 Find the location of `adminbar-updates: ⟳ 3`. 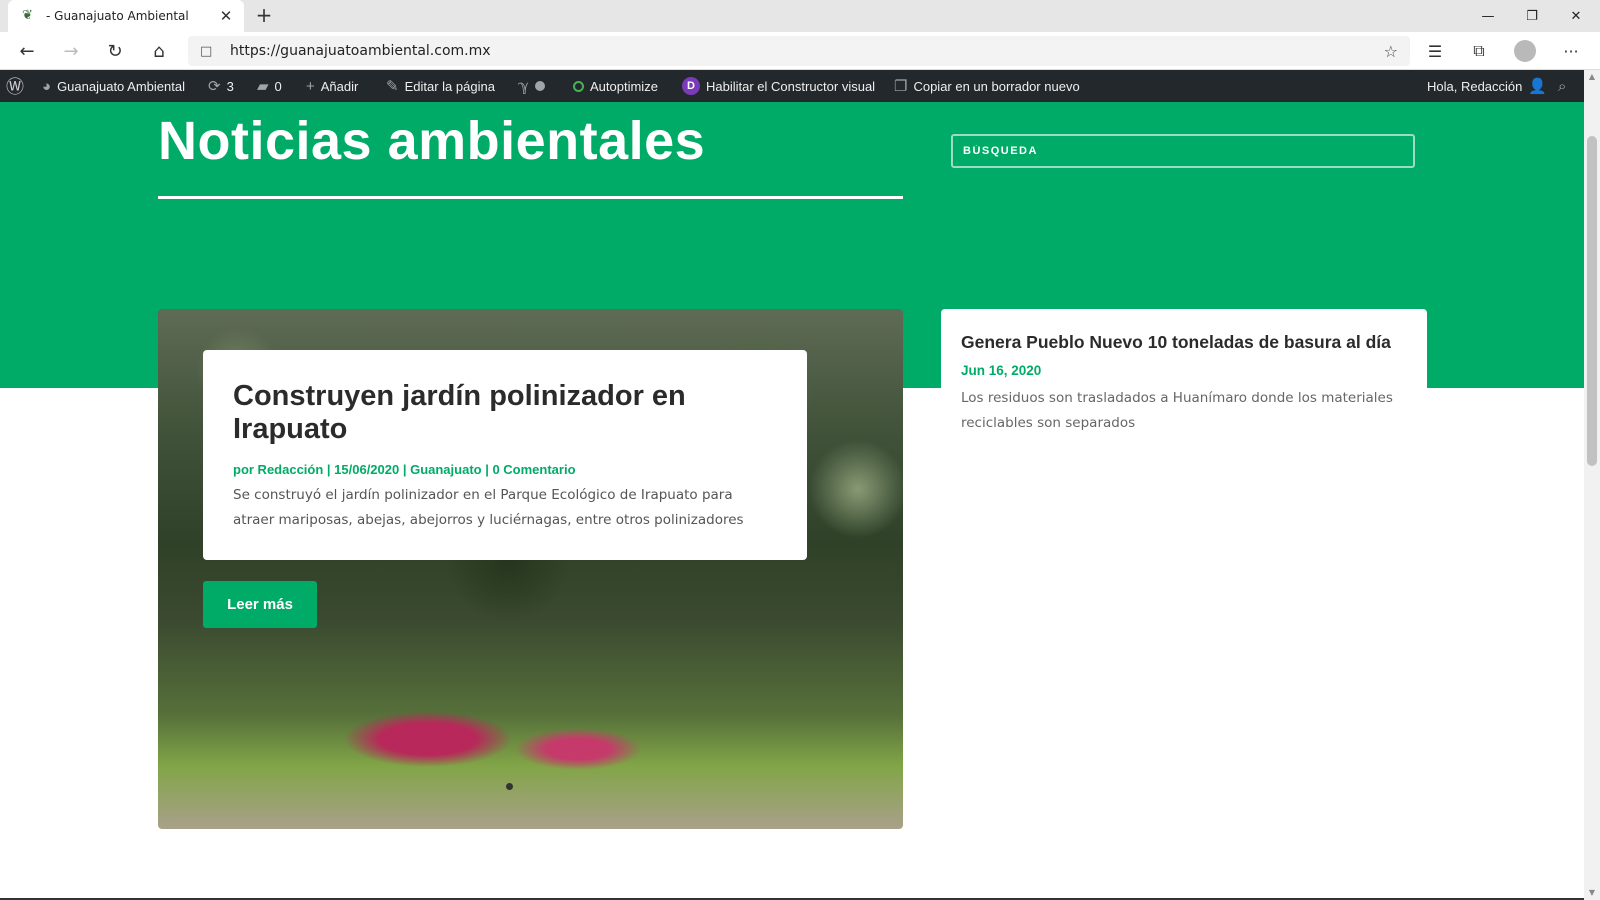

adminbar-updates: ⟳ 3 is located at coordinates (221, 86).